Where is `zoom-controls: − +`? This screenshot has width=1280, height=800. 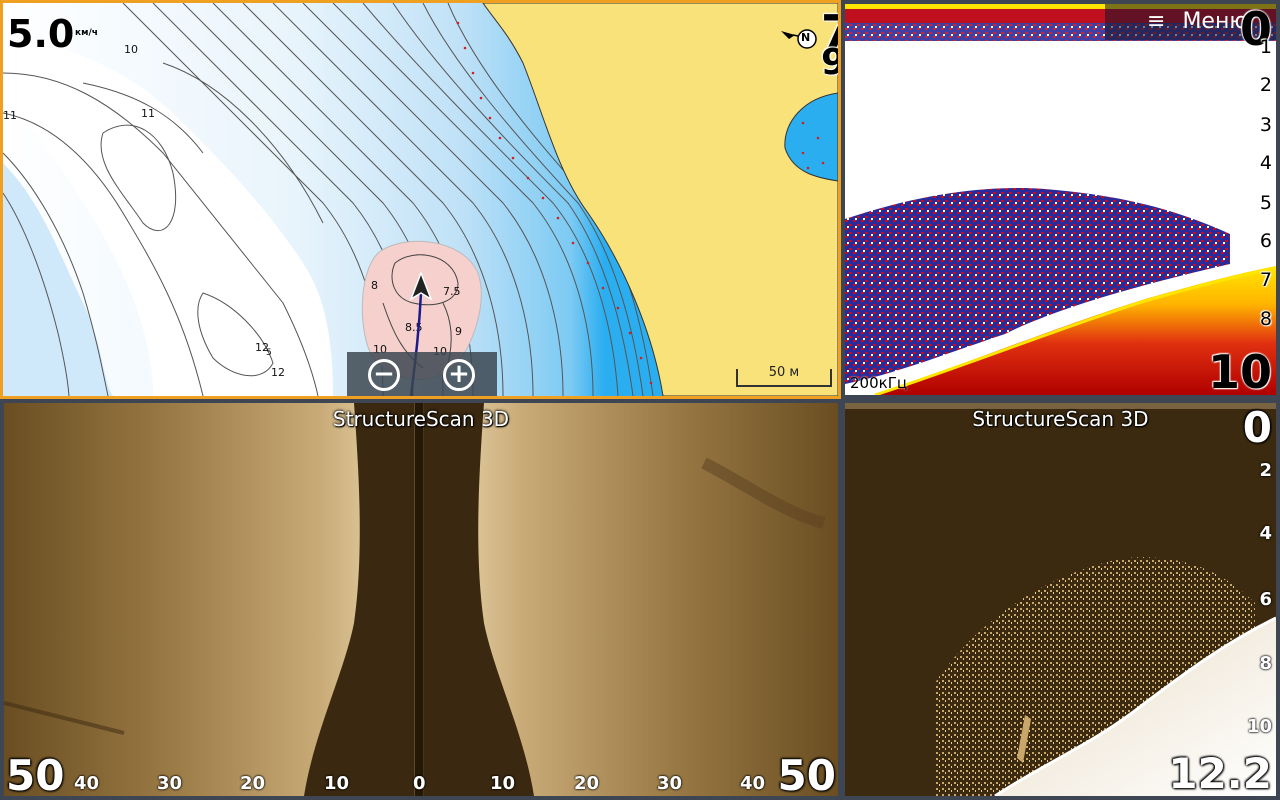
zoom-controls: − + is located at coordinates (422, 374).